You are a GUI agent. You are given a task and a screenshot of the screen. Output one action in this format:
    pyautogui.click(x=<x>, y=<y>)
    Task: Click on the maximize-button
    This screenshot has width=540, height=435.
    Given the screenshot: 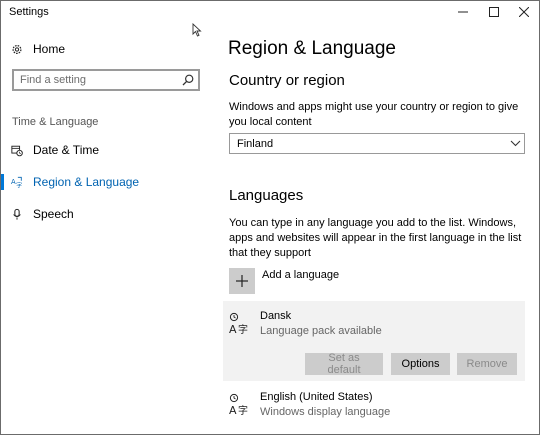 What is the action you would take?
    pyautogui.click(x=494, y=12)
    